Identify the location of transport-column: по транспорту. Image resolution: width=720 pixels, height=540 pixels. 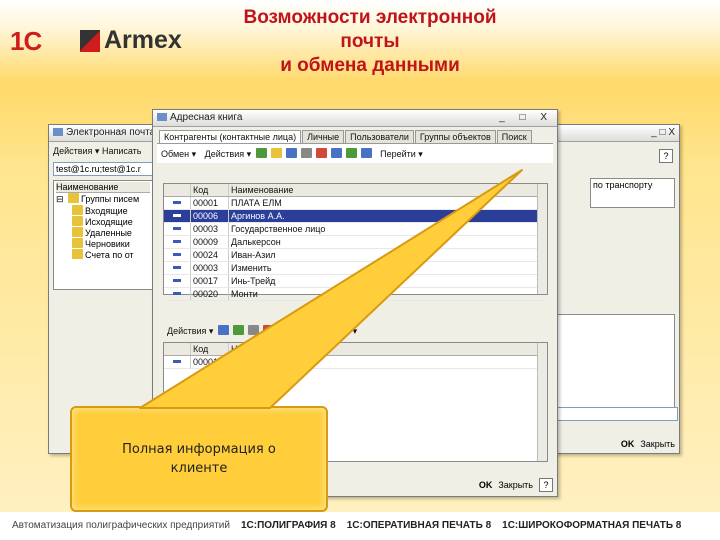
(632, 193).